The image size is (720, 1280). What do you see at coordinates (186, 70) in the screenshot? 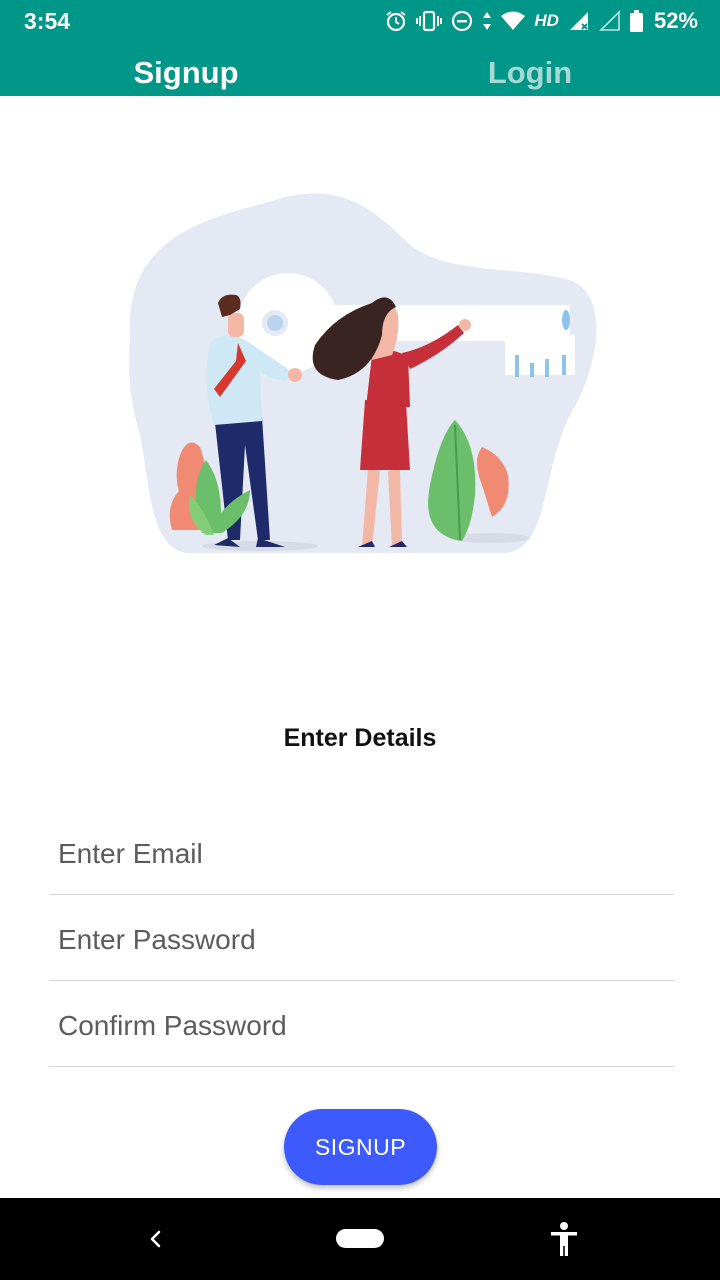
I see `tab-signup: Signup` at bounding box center [186, 70].